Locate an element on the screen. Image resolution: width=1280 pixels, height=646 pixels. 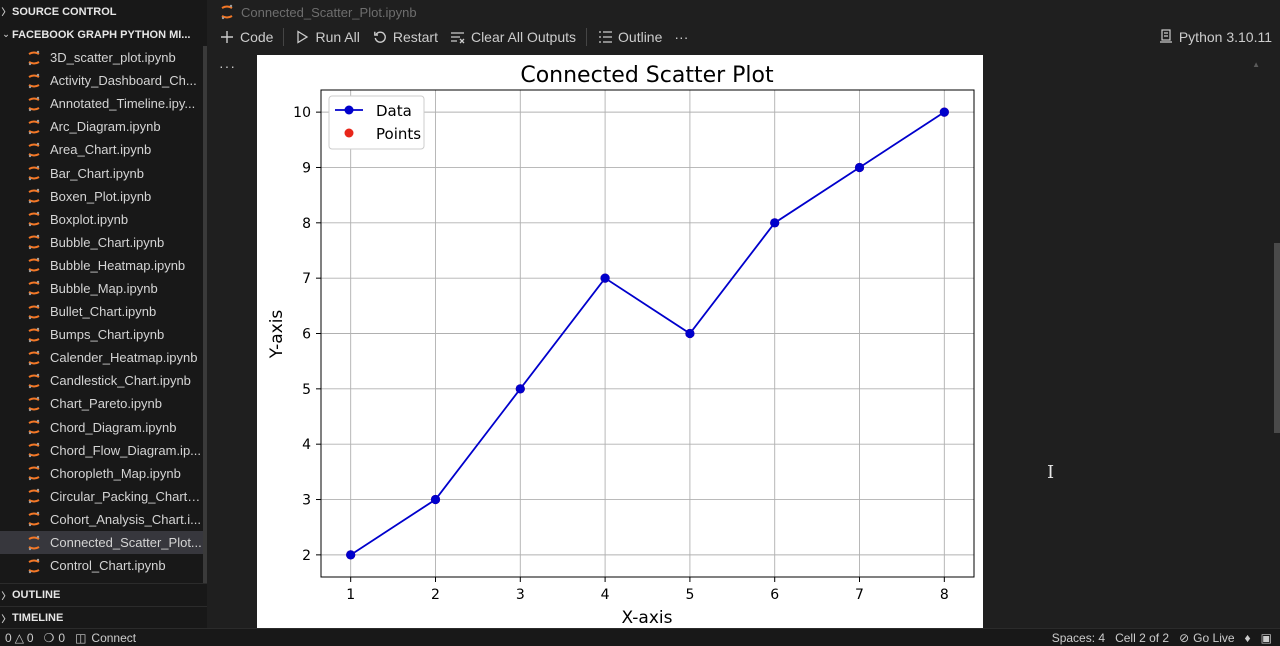
outline-button: Outline is located at coordinates (629, 37).